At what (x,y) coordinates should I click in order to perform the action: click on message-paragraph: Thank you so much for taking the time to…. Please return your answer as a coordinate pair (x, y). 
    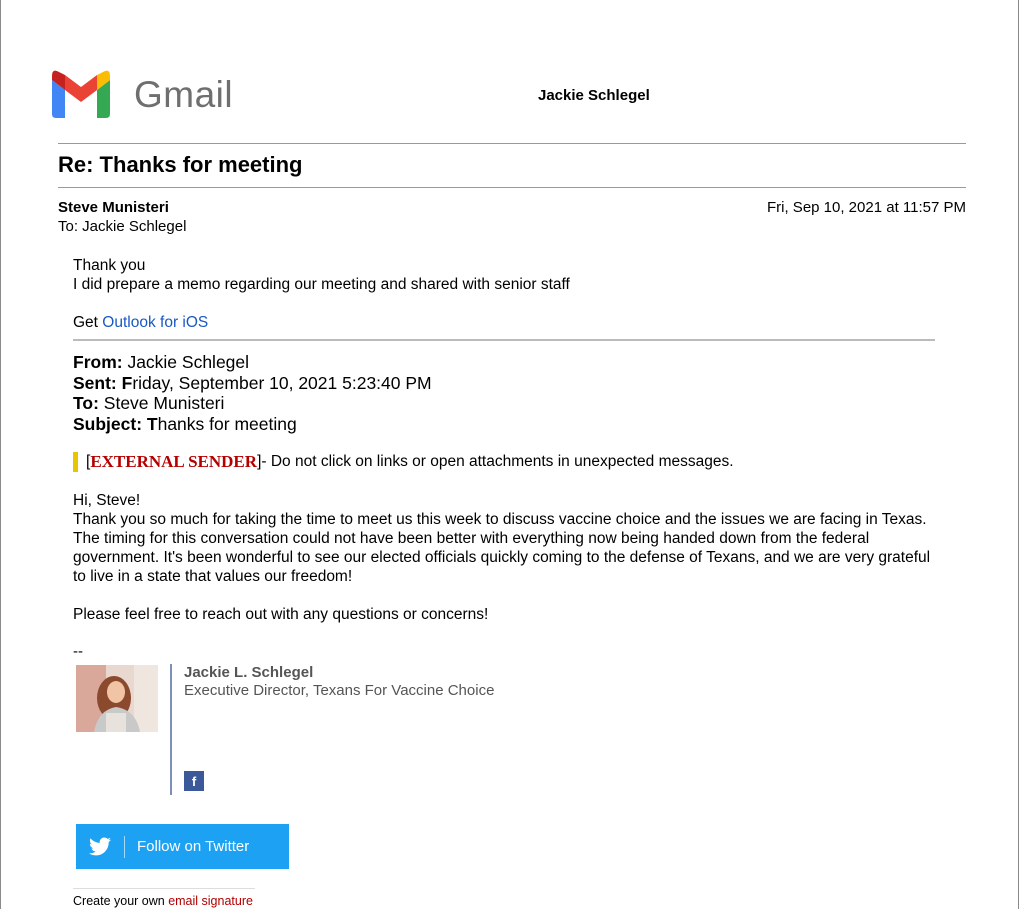
    Looking at the image, I should click on (502, 548).